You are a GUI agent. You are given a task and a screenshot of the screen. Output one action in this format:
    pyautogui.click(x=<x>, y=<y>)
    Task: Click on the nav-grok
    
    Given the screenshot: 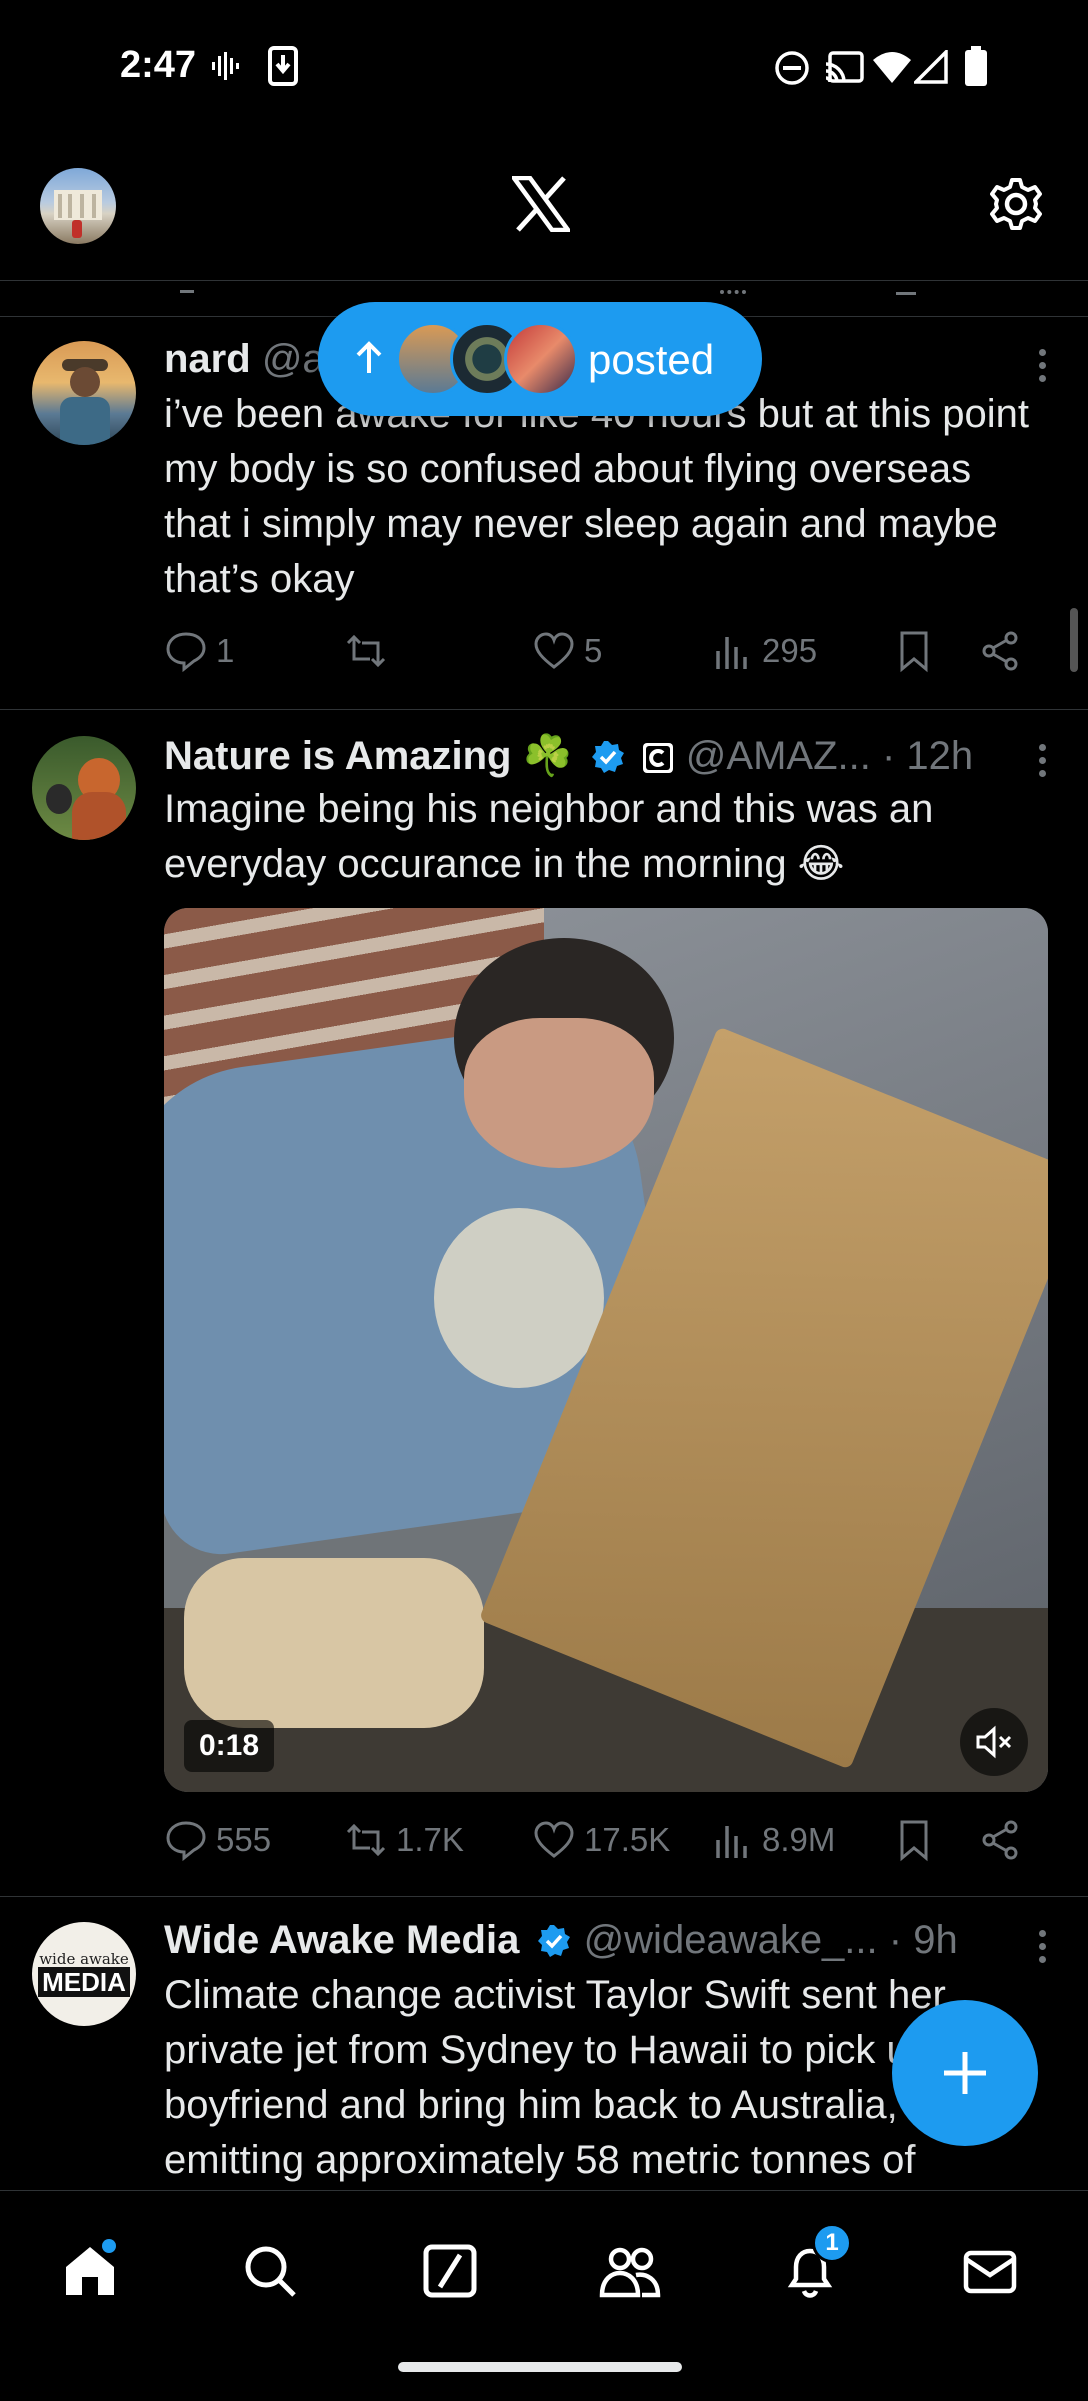 What is the action you would take?
    pyautogui.click(x=450, y=2271)
    